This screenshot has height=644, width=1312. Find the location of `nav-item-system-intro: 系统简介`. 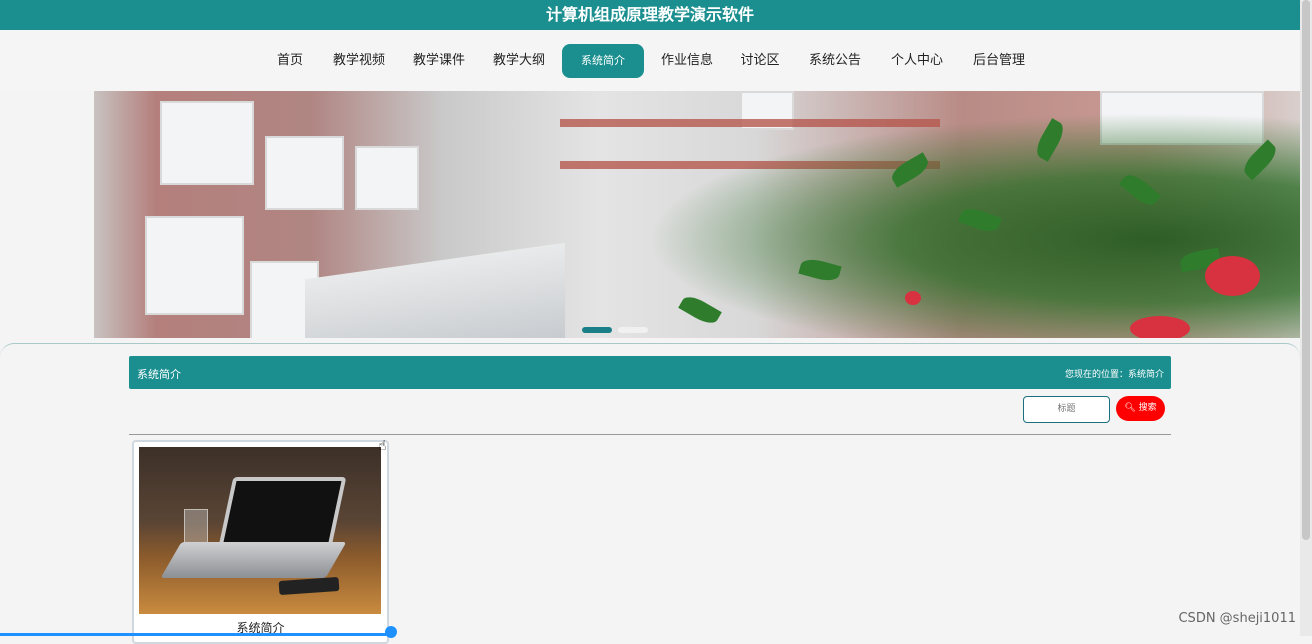

nav-item-system-intro: 系统简介 is located at coordinates (603, 61).